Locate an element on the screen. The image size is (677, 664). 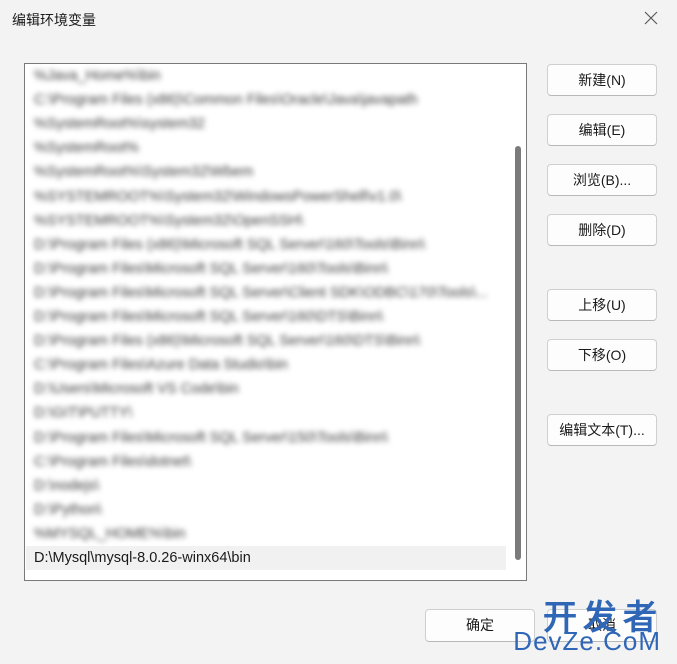
ok-button: 确定 is located at coordinates (480, 625).